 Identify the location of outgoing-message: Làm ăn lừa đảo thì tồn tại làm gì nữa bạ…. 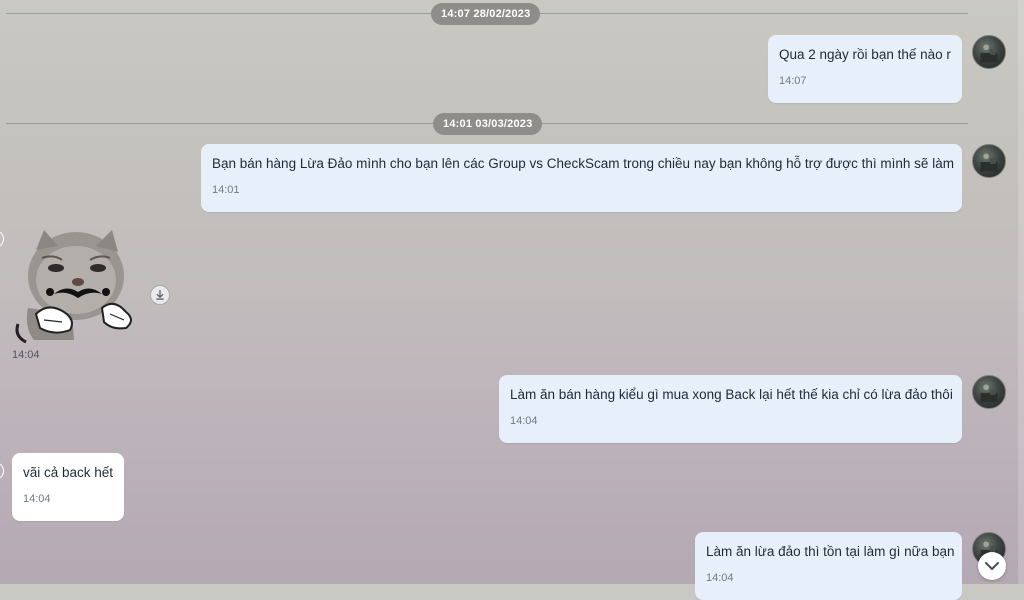
(828, 566).